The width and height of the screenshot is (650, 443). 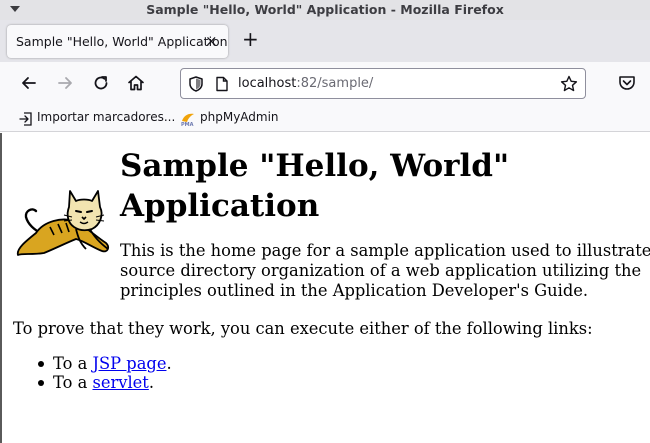 I want to click on tab-active: Sample "Hello, World" Application ×, so click(x=117, y=41).